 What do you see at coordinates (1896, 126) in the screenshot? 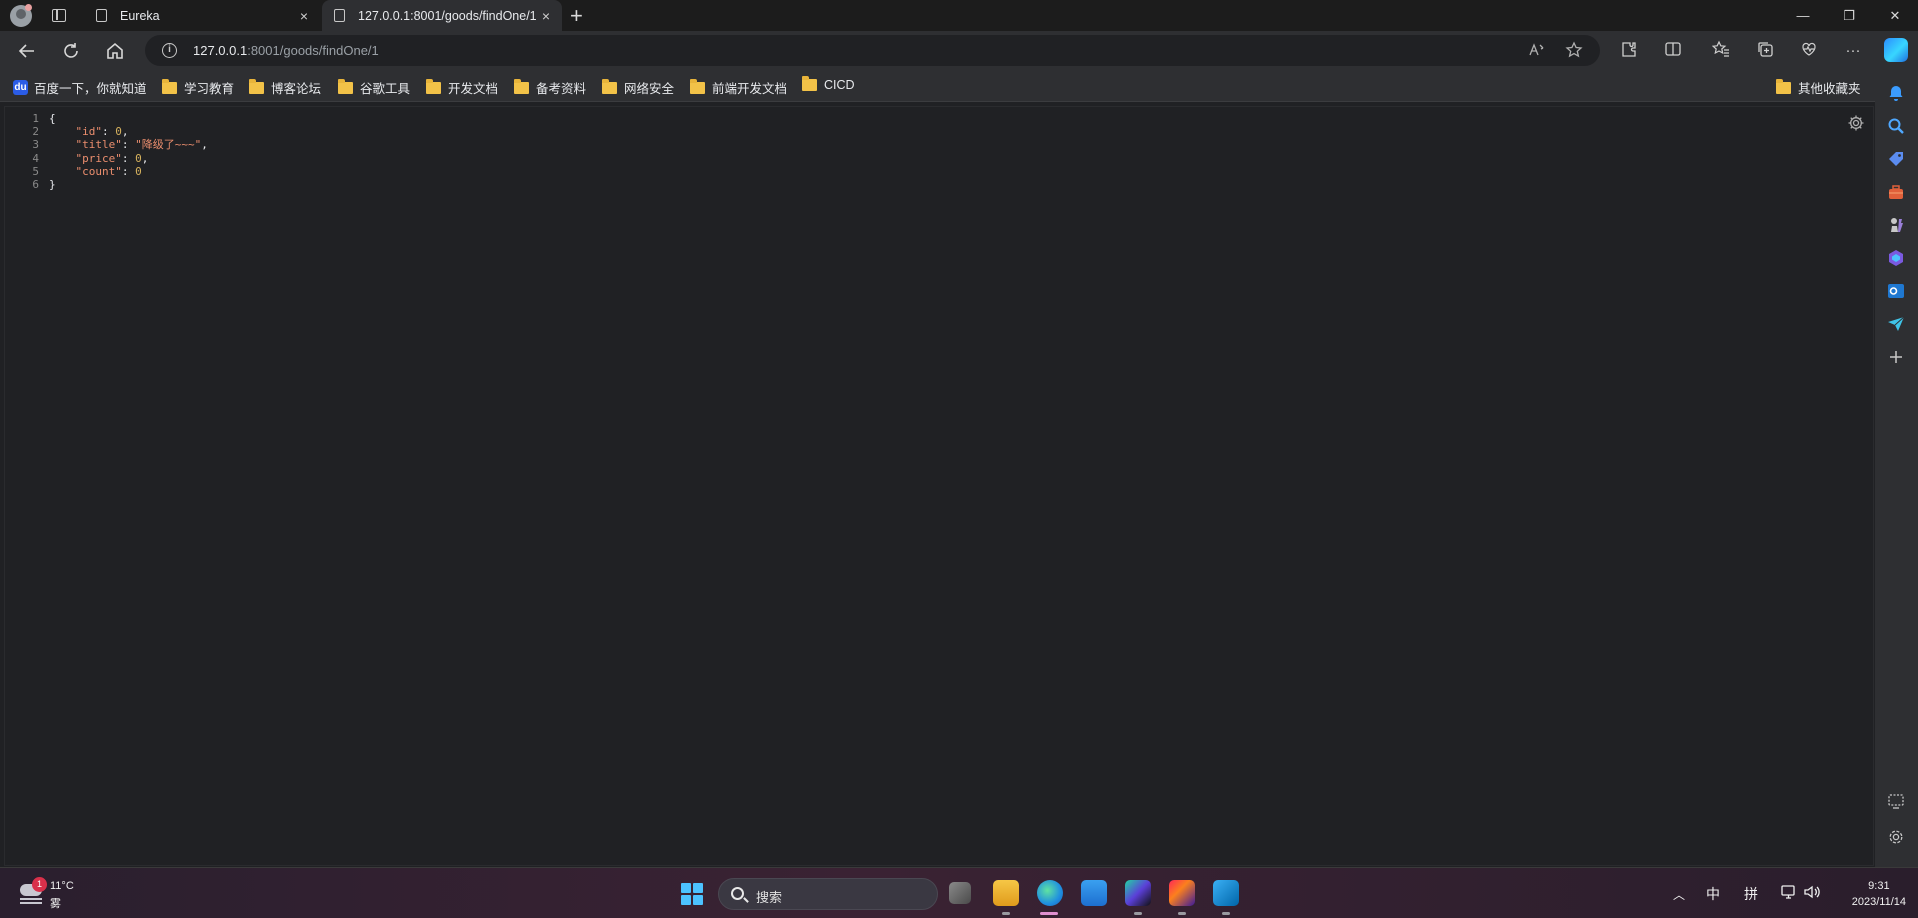
I see `search-icon` at bounding box center [1896, 126].